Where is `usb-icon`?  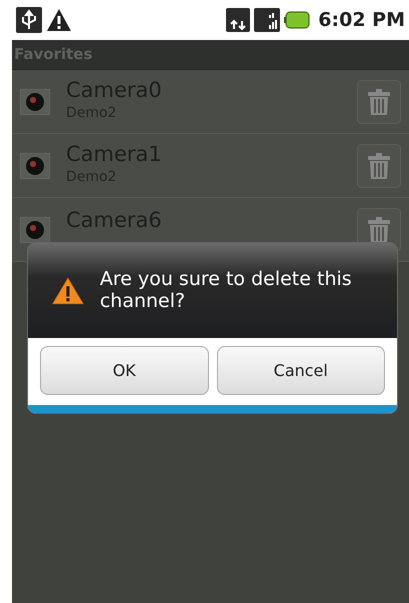
usb-icon is located at coordinates (29, 20).